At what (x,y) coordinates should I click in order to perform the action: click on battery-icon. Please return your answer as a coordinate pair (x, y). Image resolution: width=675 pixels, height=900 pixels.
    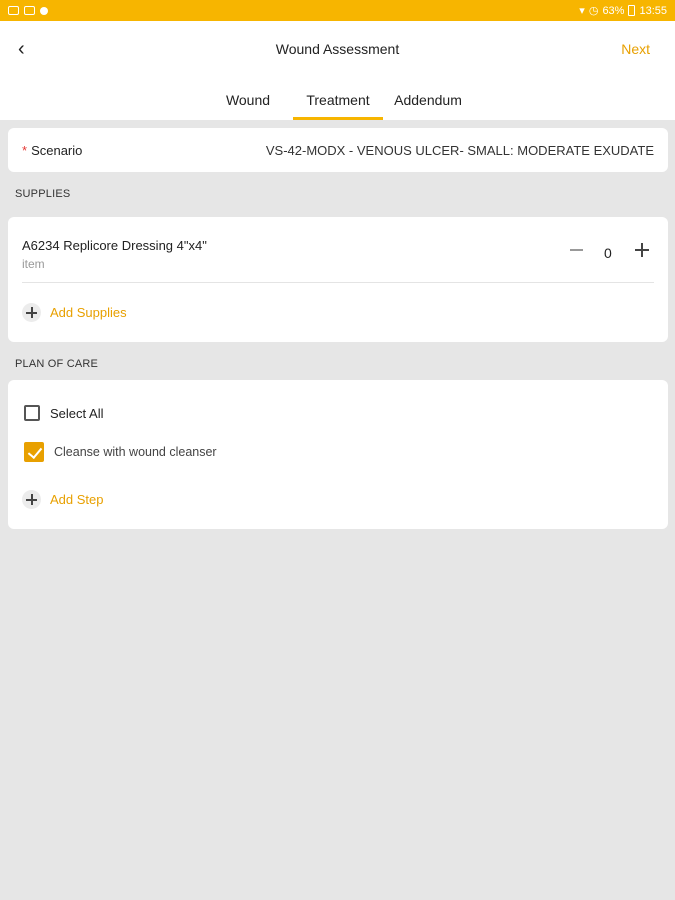
    Looking at the image, I should click on (632, 10).